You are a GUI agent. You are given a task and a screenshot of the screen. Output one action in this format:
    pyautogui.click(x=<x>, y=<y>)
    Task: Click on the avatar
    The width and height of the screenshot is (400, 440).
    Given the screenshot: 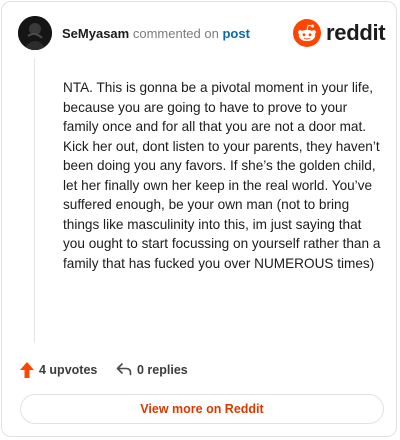 What is the action you would take?
    pyautogui.click(x=35, y=33)
    